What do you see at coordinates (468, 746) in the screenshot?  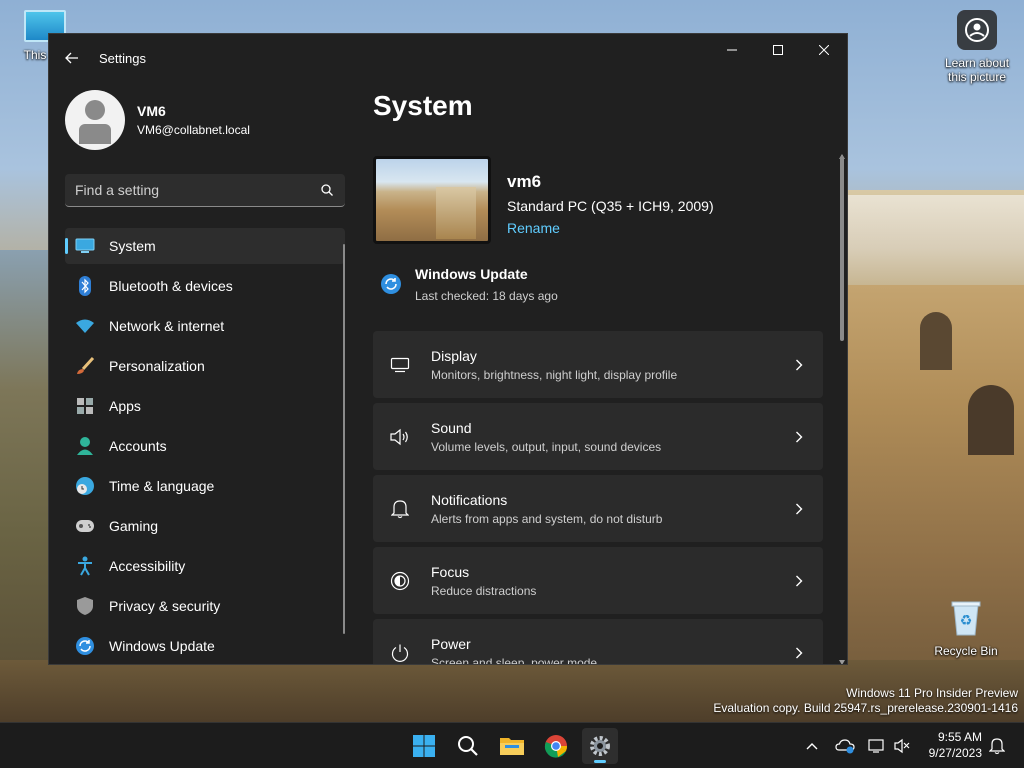 I see `taskbar-search-button` at bounding box center [468, 746].